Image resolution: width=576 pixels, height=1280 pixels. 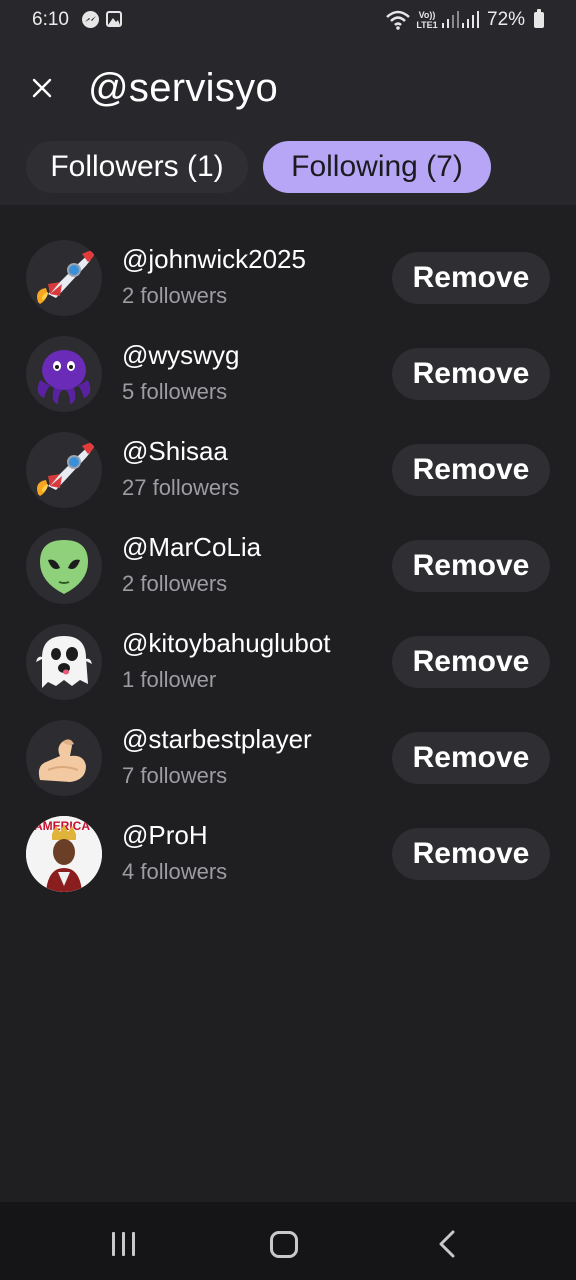 I want to click on username: @kitoybahuglubot, so click(x=226, y=643).